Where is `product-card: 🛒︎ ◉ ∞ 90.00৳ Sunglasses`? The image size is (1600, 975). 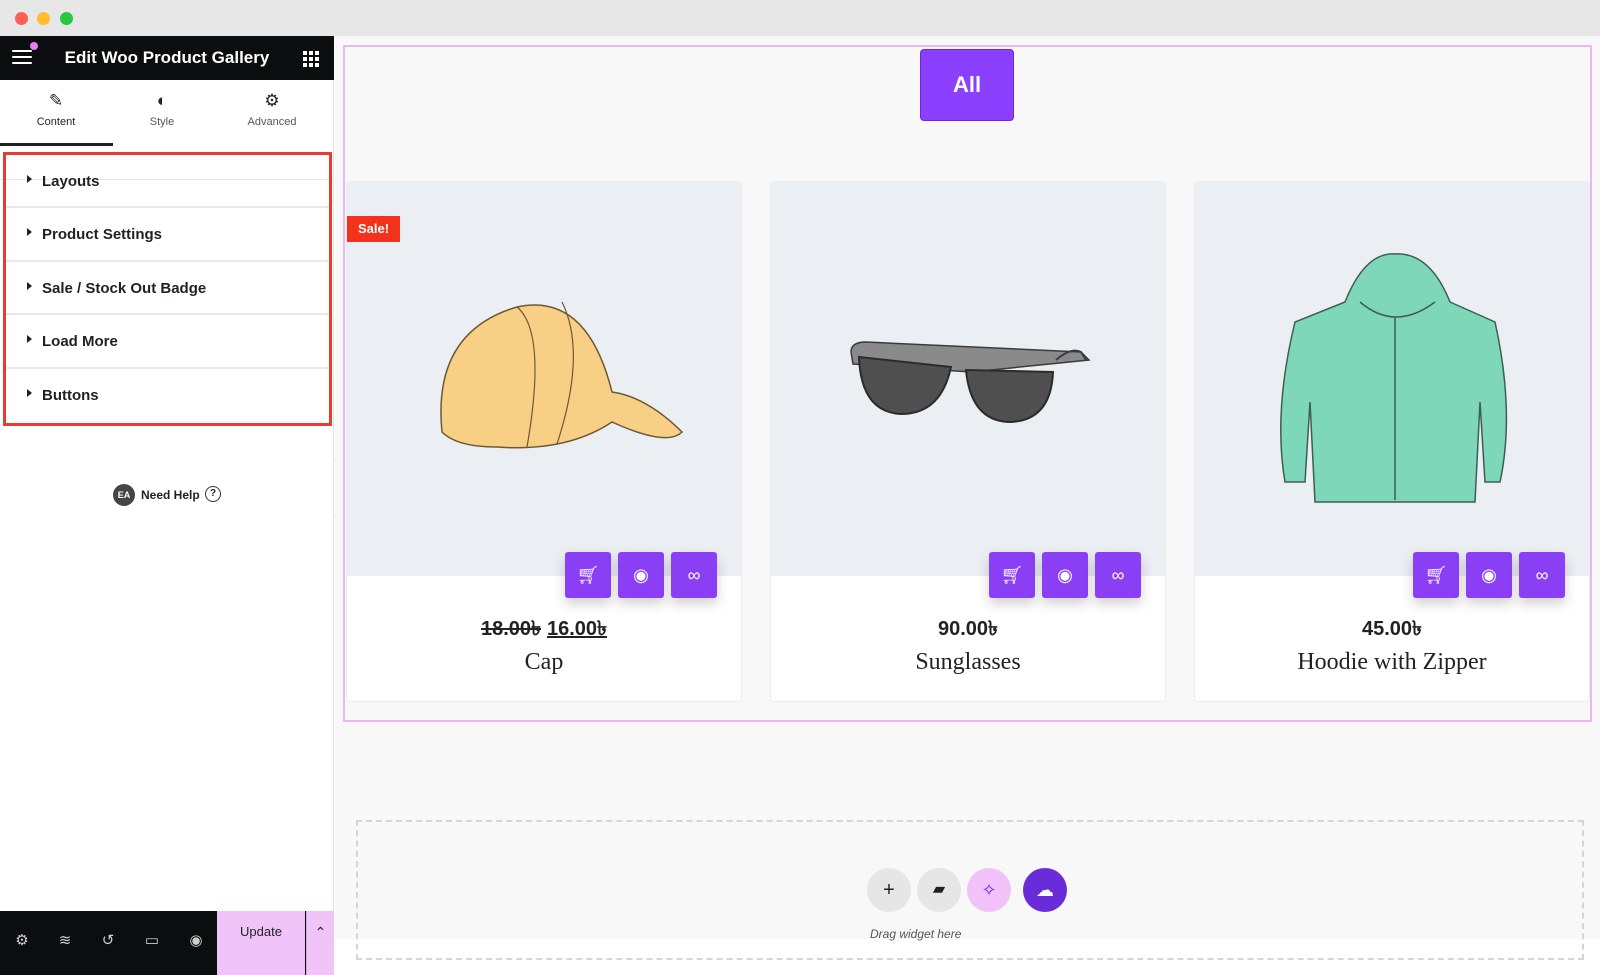 product-card: 🛒︎ ◉ ∞ 90.00৳ Sunglasses is located at coordinates (968, 441).